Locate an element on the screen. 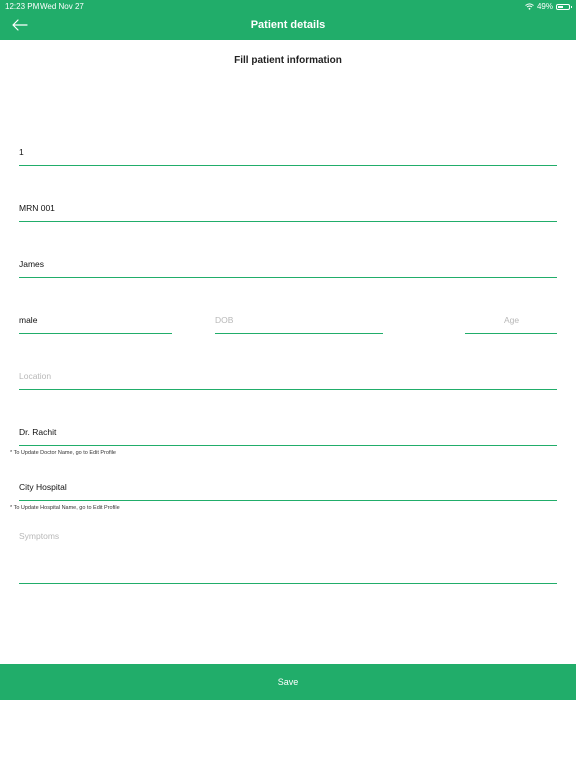  symptoms-placeholder: Symptoms is located at coordinates (39, 536).